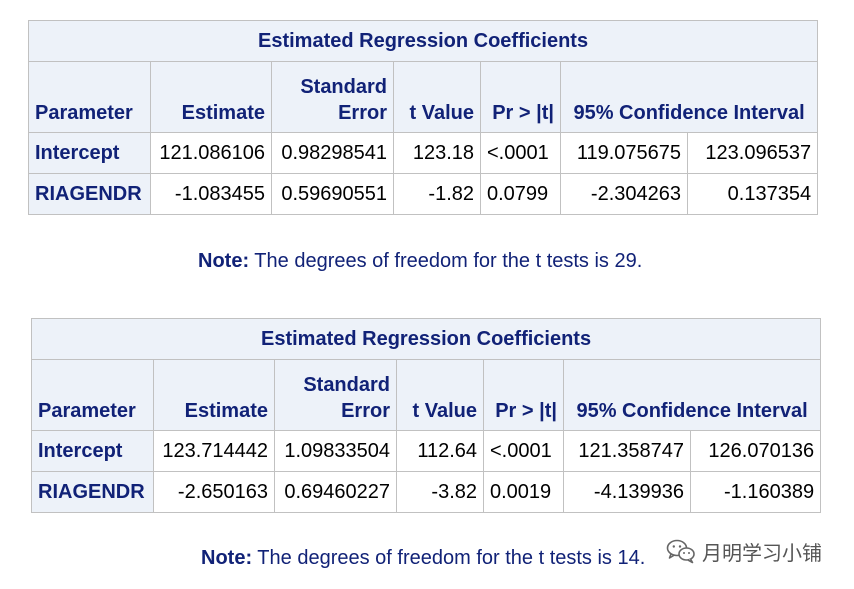 The width and height of the screenshot is (854, 589). I want to click on watermark-text: 月明学习小铺, so click(762, 553).